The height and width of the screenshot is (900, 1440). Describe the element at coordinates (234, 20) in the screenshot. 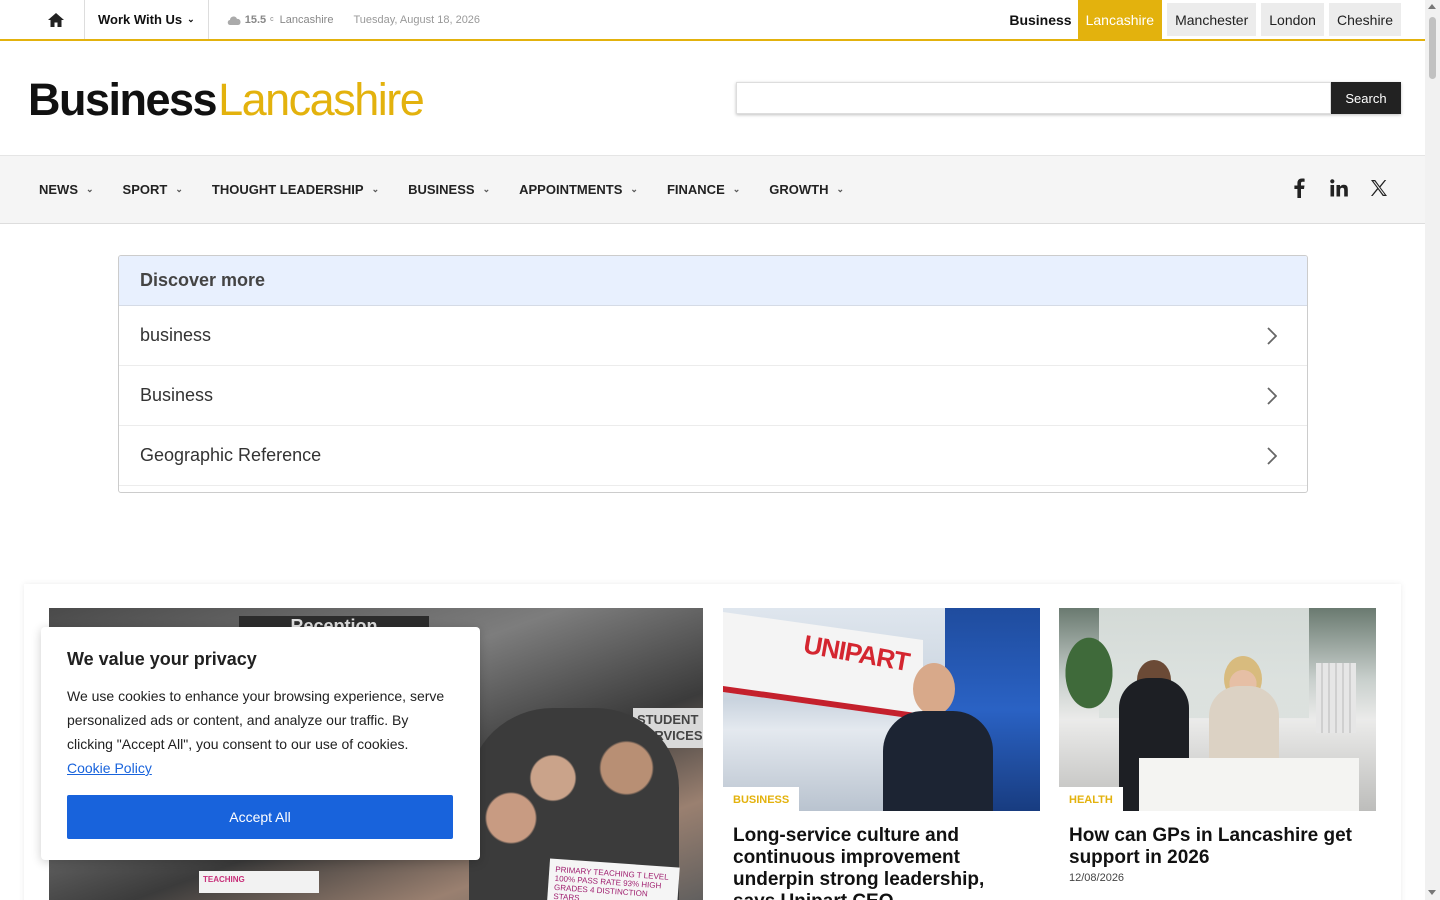

I see `cloud-icon` at that location.